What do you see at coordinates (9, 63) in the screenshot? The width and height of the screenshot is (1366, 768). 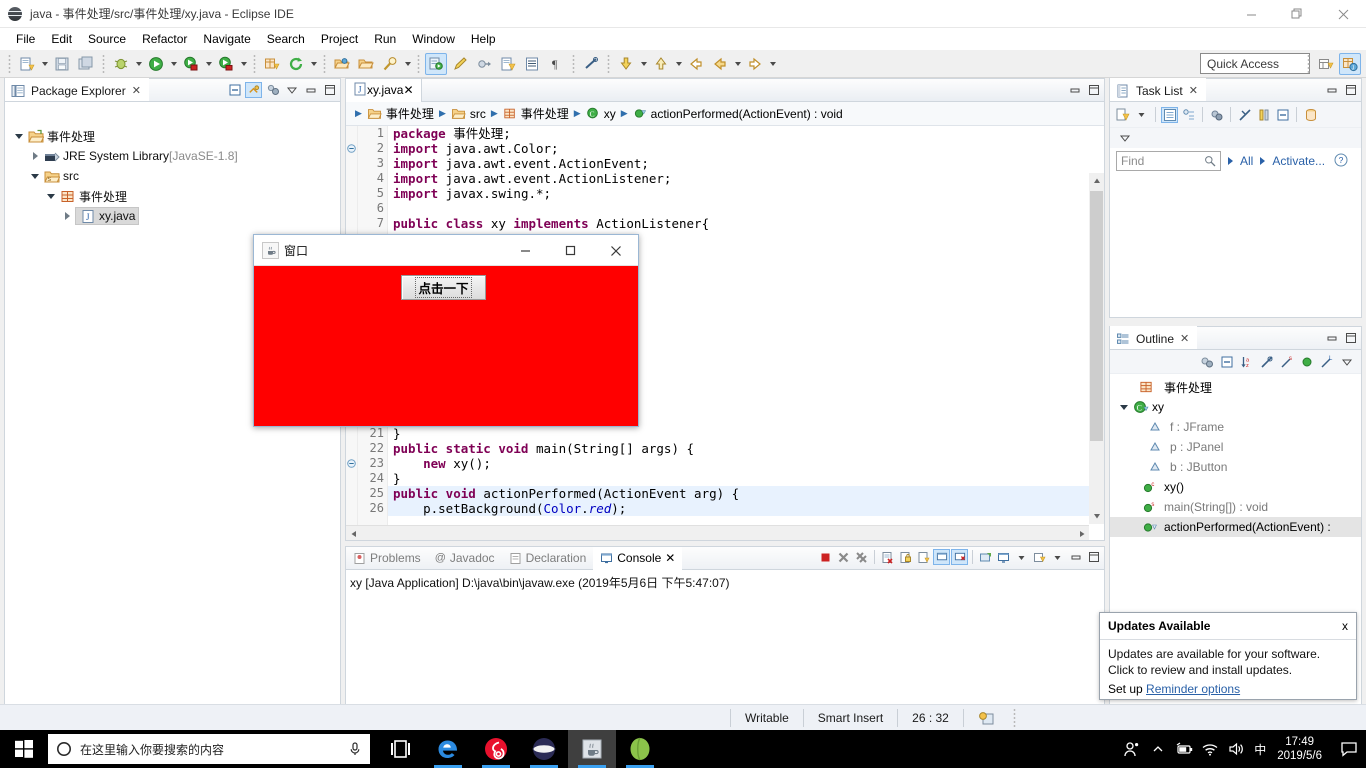 I see `toolbar-grip` at bounding box center [9, 63].